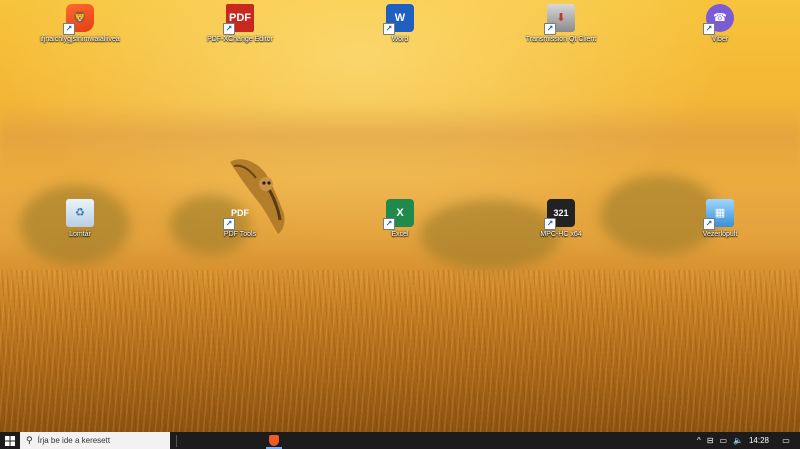 This screenshot has height=449, width=800. Describe the element at coordinates (240, 39) in the screenshot. I see `desktop-icon-label: PDF-XChange Editor` at that location.